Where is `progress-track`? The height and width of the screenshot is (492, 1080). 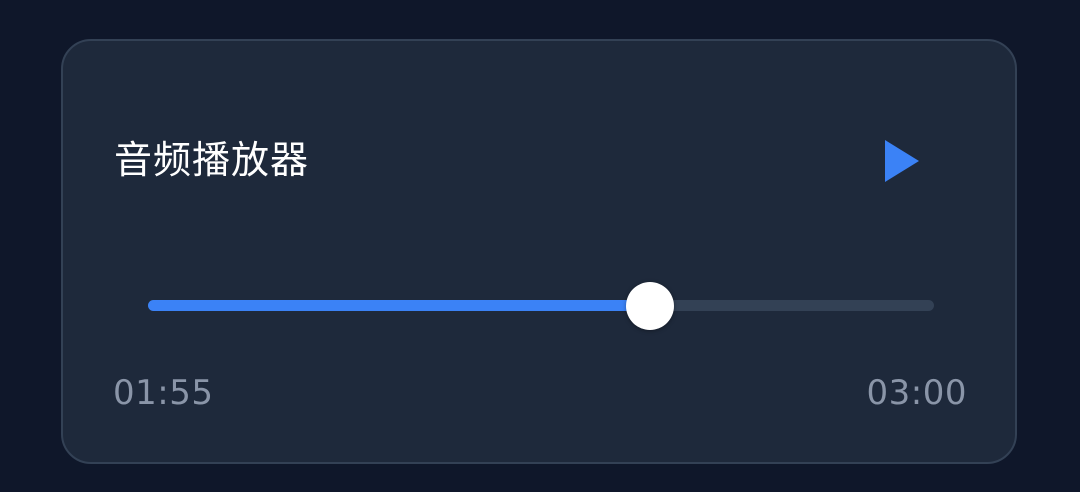 progress-track is located at coordinates (541, 305).